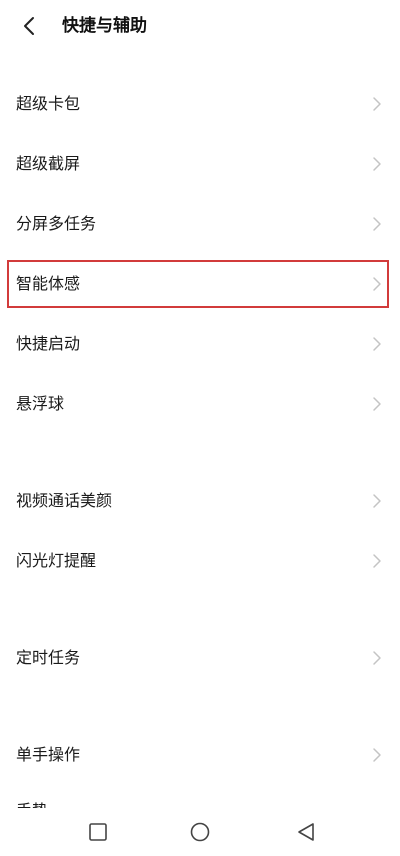 This screenshot has width=400, height=856. What do you see at coordinates (48, 283) in the screenshot?
I see `list-item-label: 智能体感` at bounding box center [48, 283].